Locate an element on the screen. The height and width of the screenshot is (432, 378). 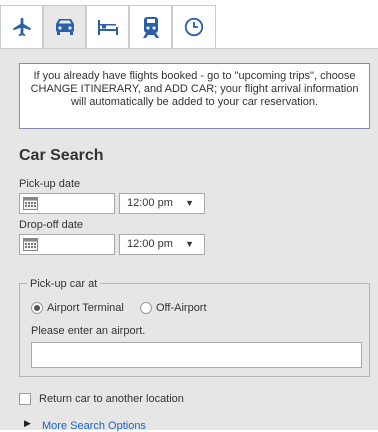
airport-terminal-label: Airport Terminal is located at coordinates (85, 308).